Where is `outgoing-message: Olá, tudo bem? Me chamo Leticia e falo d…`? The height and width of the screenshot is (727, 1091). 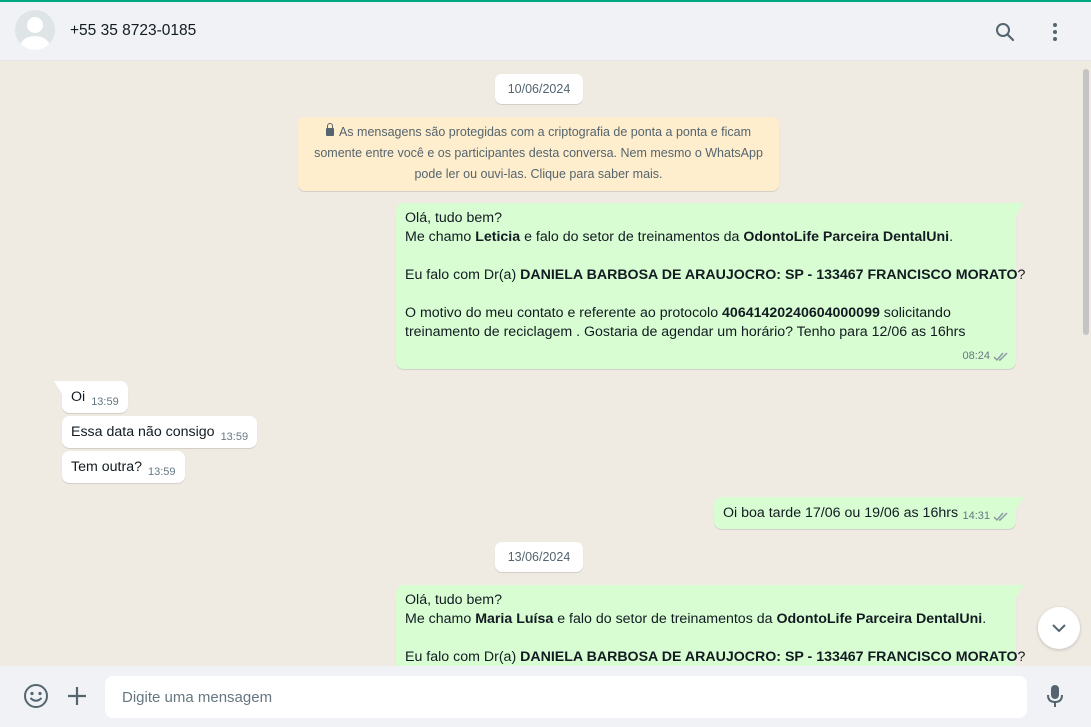
outgoing-message: Olá, tudo bem? Me chamo Leticia e falo d… is located at coordinates (711, 286).